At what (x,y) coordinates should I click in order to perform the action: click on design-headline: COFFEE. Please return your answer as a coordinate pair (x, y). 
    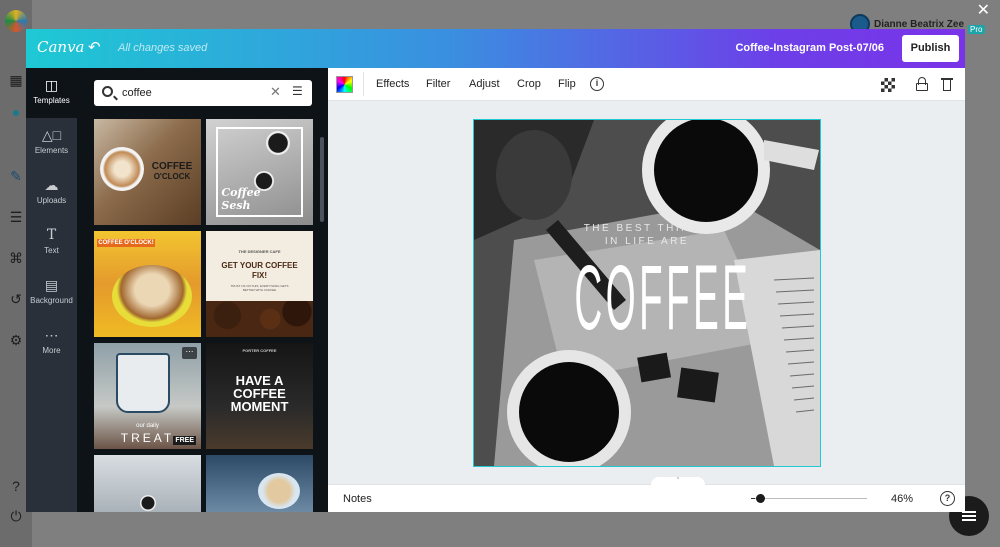
    Looking at the image, I should click on (661, 298).